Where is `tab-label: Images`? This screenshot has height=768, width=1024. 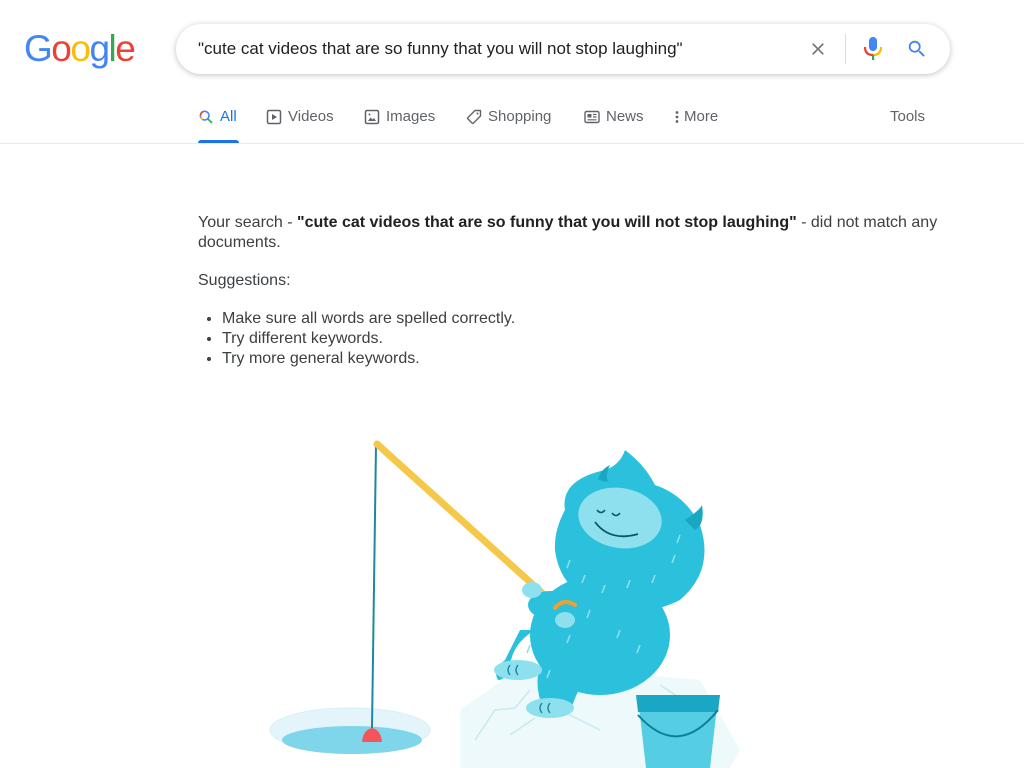 tab-label: Images is located at coordinates (411, 116).